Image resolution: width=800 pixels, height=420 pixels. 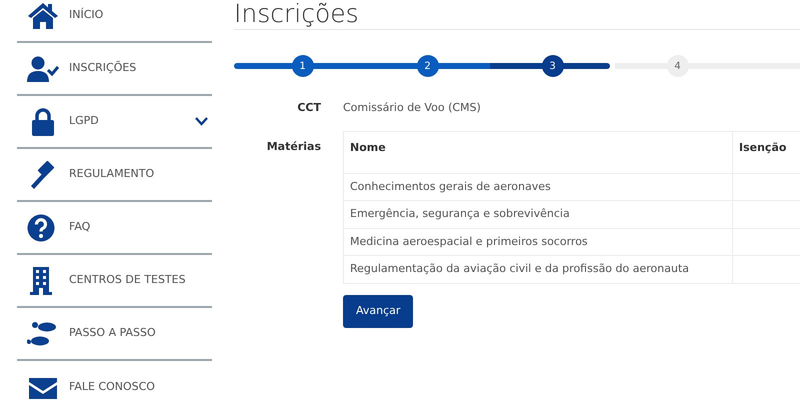 I want to click on column-header: Isenção, so click(x=766, y=152).